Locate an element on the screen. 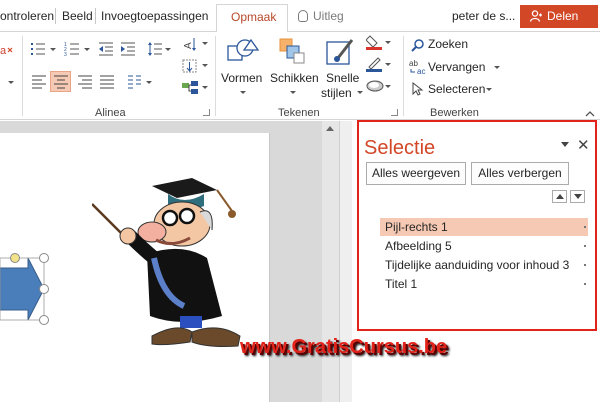  vertical-scrollbar is located at coordinates (330, 261).